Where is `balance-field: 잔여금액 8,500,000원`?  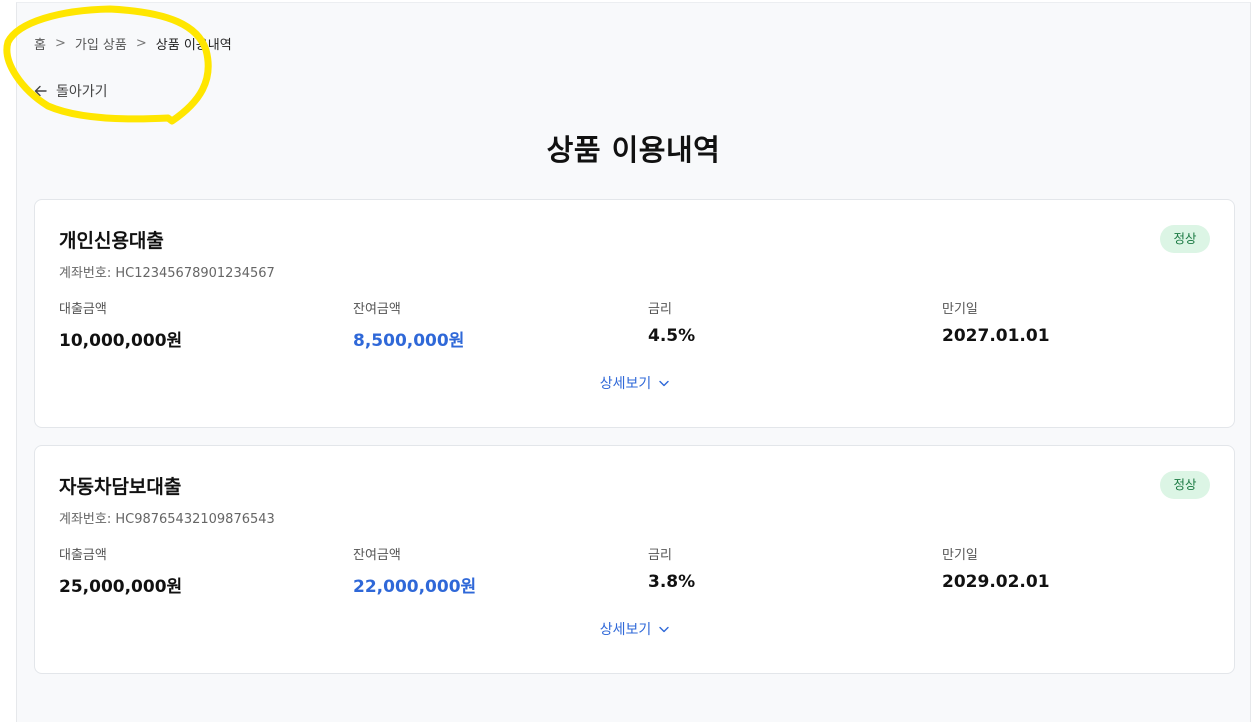 balance-field: 잔여금액 8,500,000원 is located at coordinates (408, 324).